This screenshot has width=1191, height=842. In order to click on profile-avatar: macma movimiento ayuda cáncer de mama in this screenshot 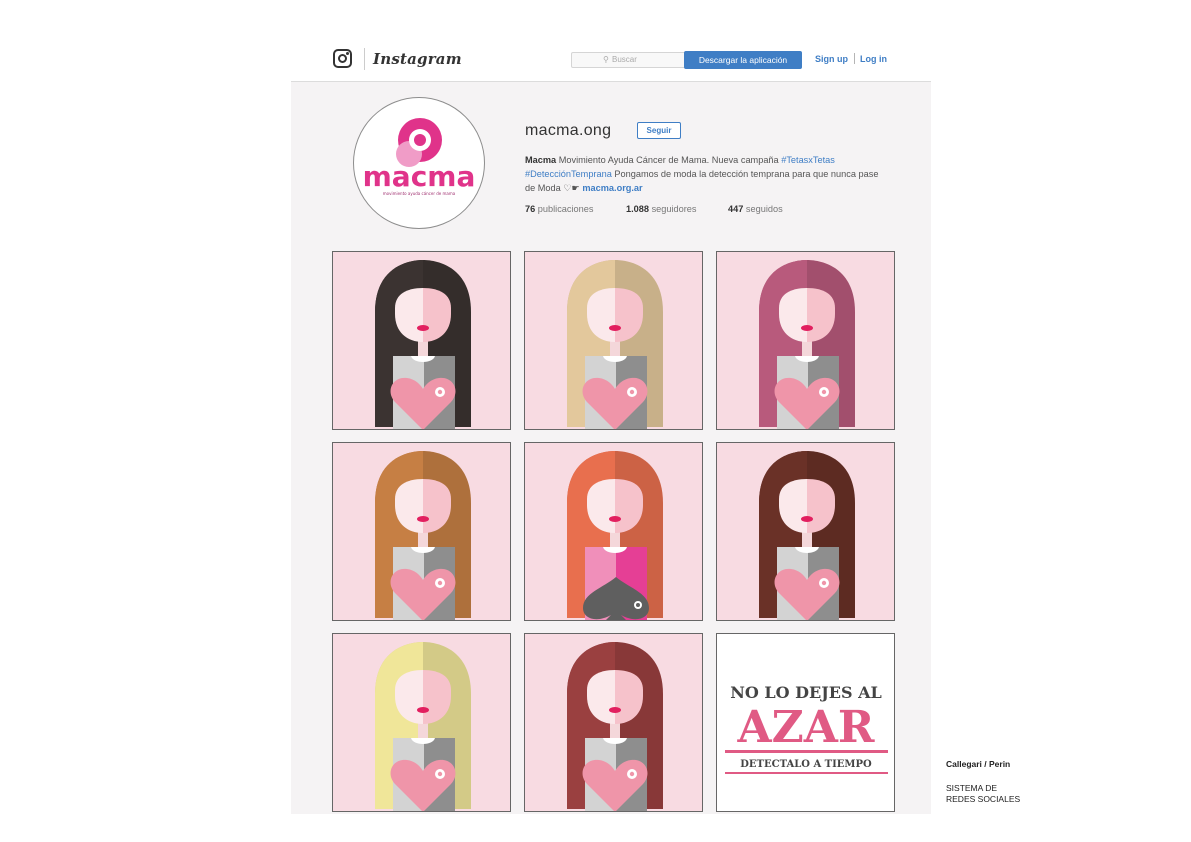, I will do `click(419, 163)`.